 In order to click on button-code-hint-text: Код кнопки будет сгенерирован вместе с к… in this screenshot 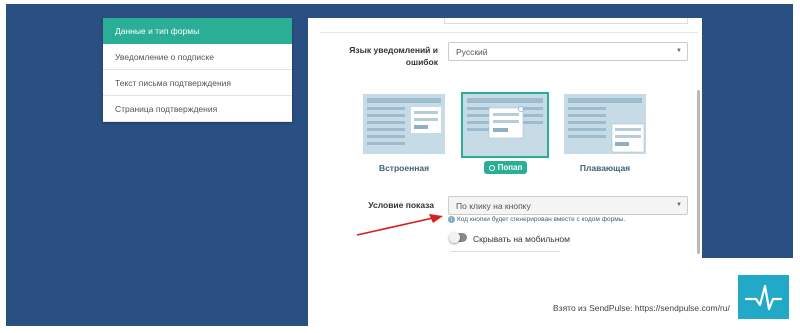, I will do `click(541, 219)`.